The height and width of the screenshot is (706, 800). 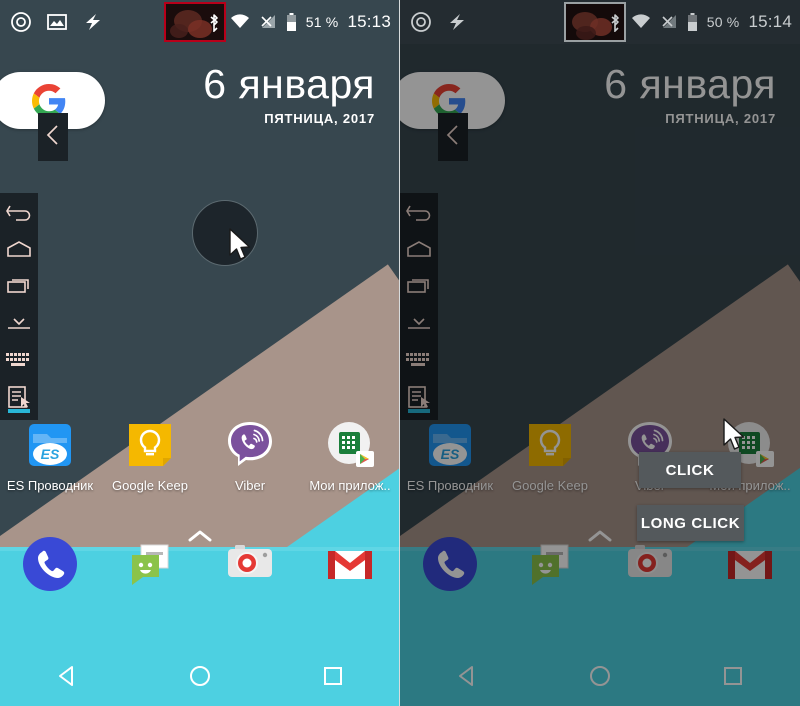 What do you see at coordinates (369, 21) in the screenshot?
I see `status-clock: 15:13` at bounding box center [369, 21].